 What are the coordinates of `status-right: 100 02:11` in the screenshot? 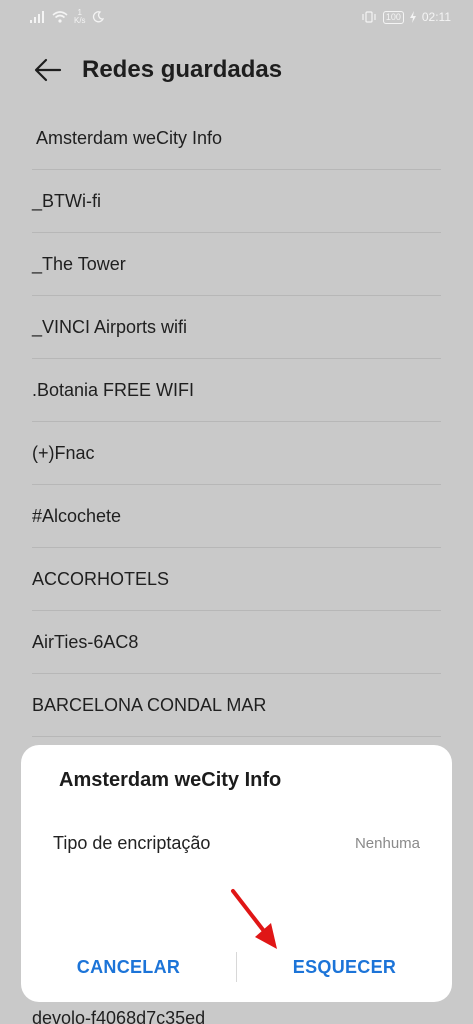 It's located at (406, 17).